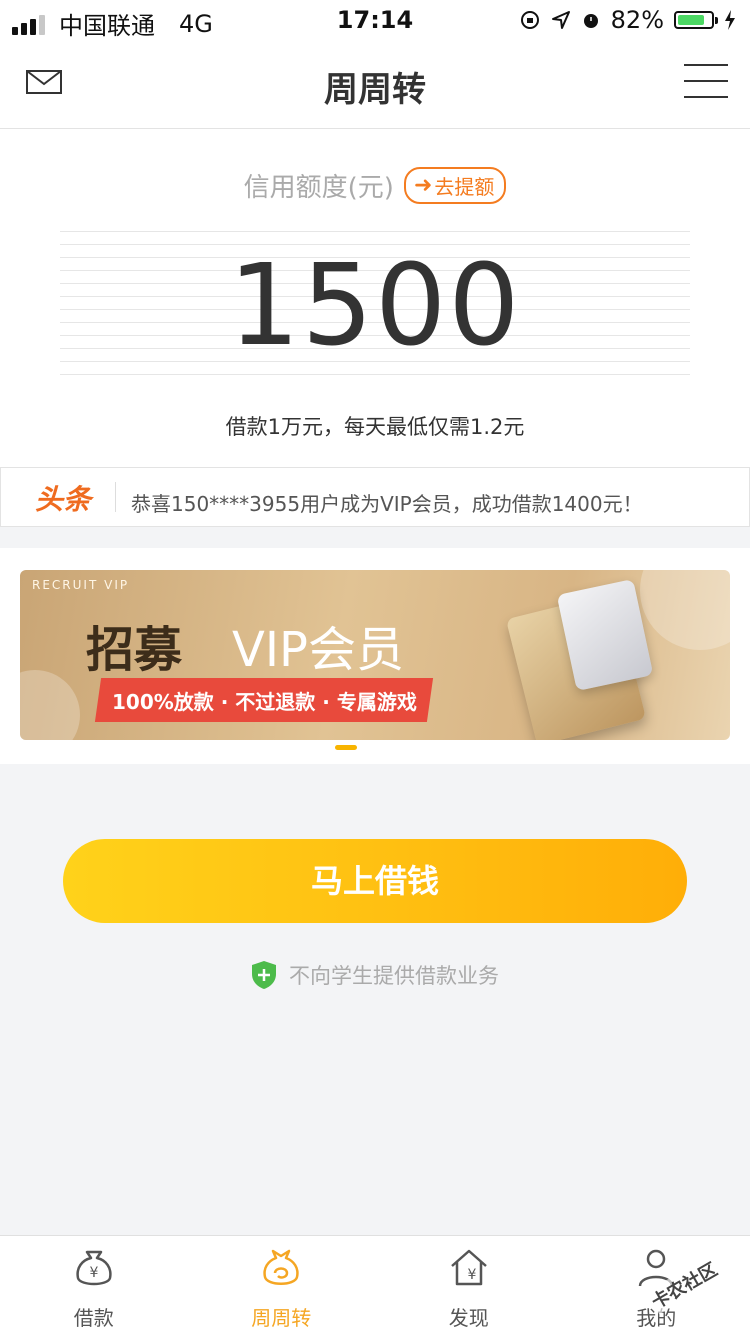  What do you see at coordinates (387, 502) in the screenshot?
I see `ticker-text: 恭喜150****3955用户成为VIP会员，成功借款1400元！` at bounding box center [387, 502].